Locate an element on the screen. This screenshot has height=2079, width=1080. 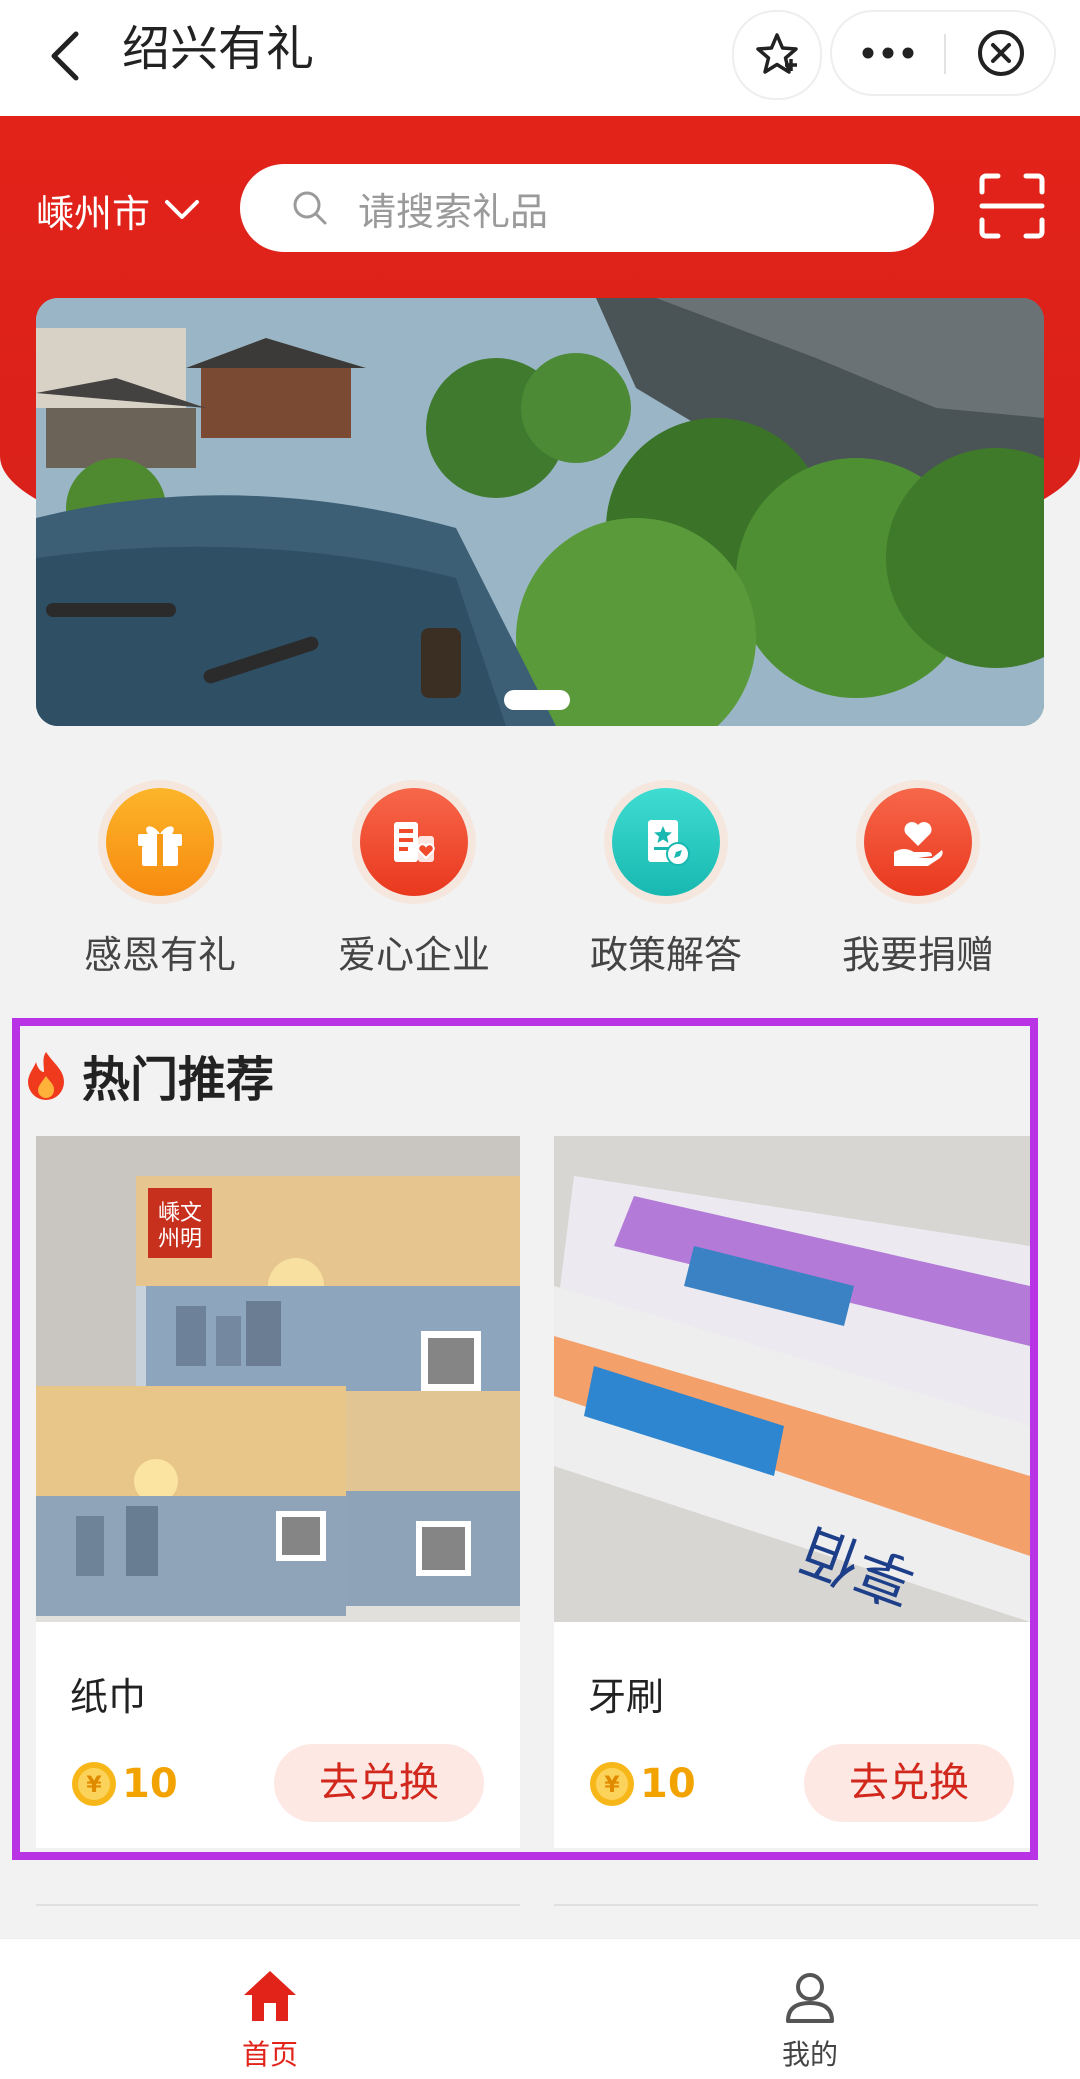
search-input: 请搜索礼品 is located at coordinates (587, 208).